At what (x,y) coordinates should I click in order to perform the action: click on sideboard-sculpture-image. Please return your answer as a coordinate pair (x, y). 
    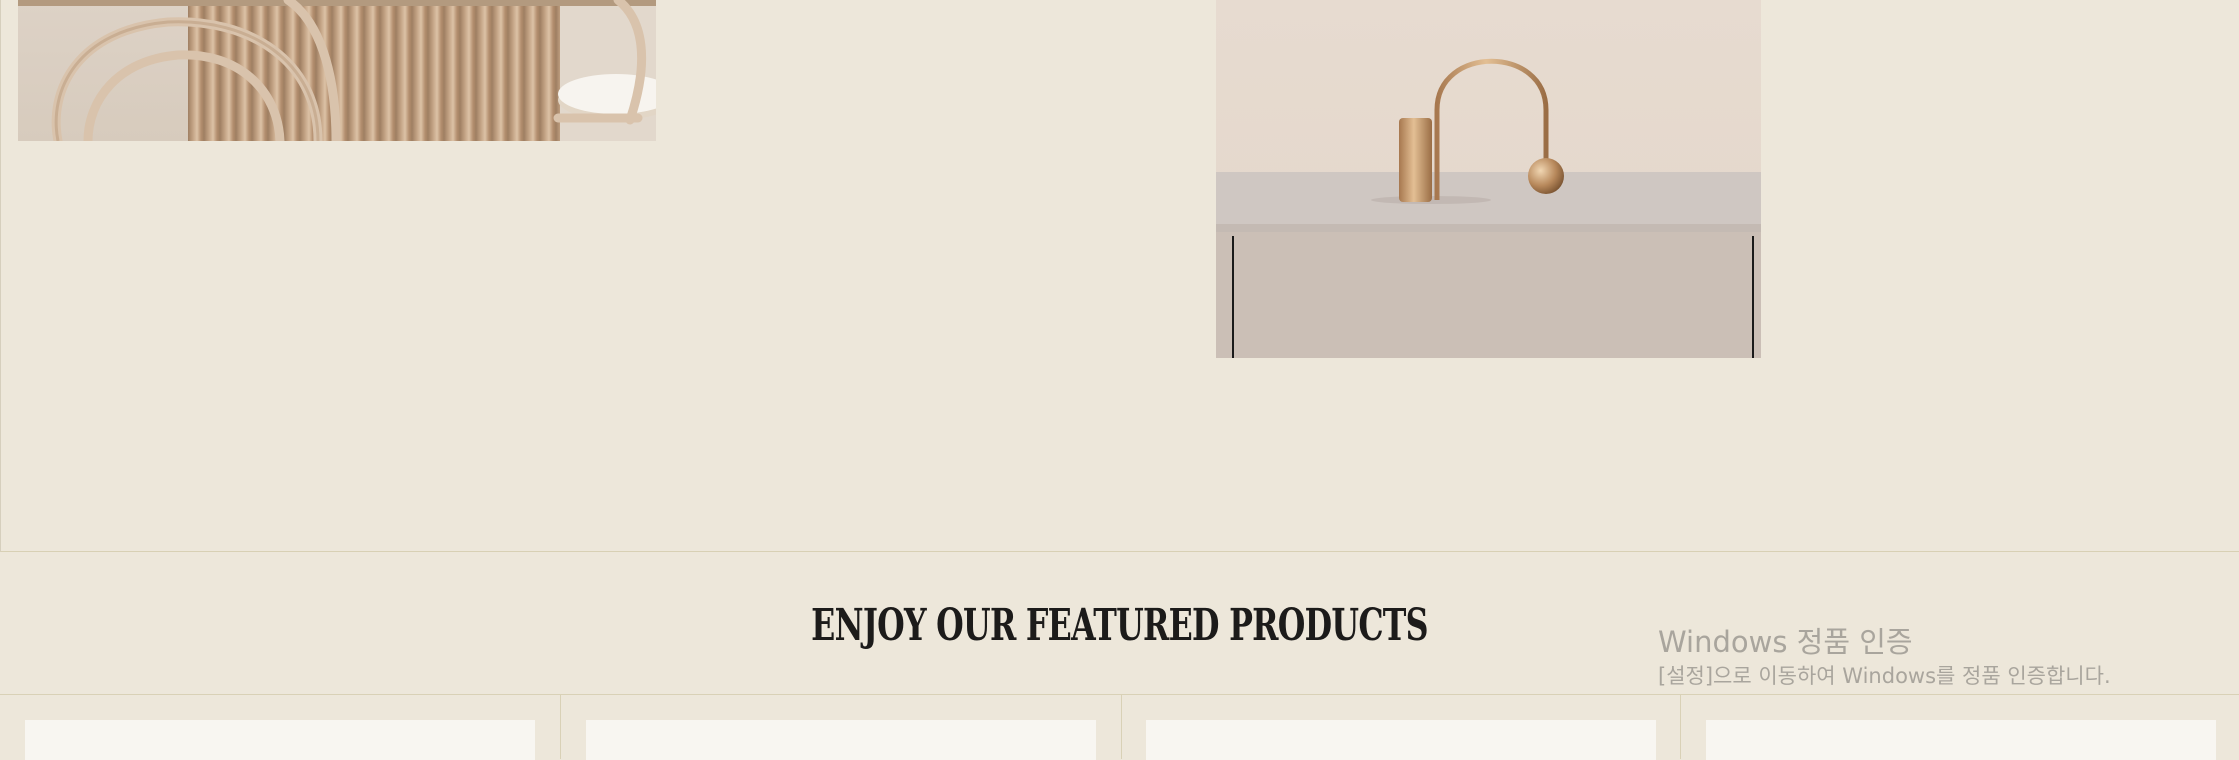
    Looking at the image, I should click on (1488, 179).